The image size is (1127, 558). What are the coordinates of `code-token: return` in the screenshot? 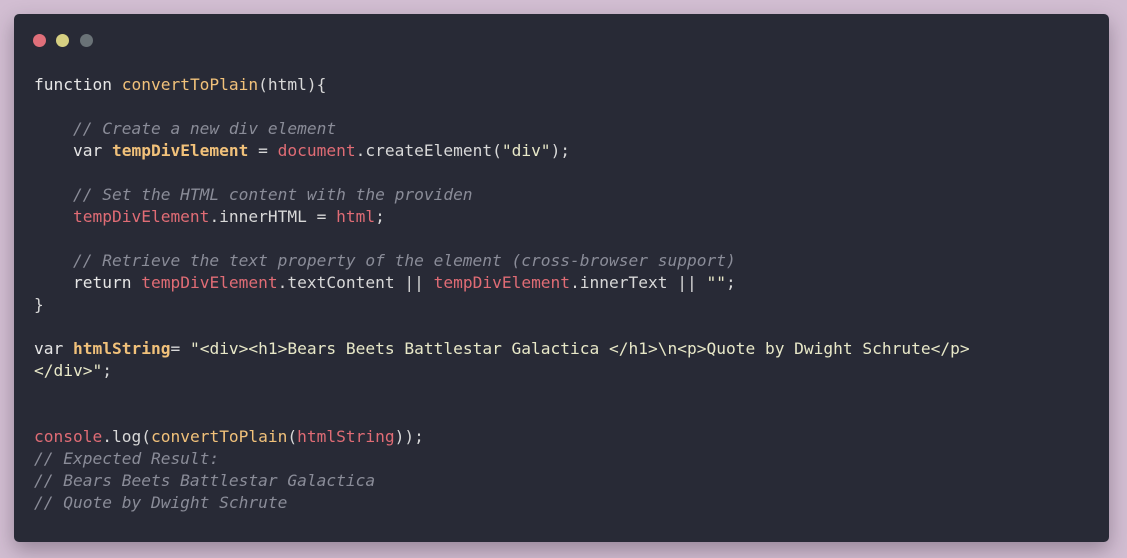 It's located at (107, 282).